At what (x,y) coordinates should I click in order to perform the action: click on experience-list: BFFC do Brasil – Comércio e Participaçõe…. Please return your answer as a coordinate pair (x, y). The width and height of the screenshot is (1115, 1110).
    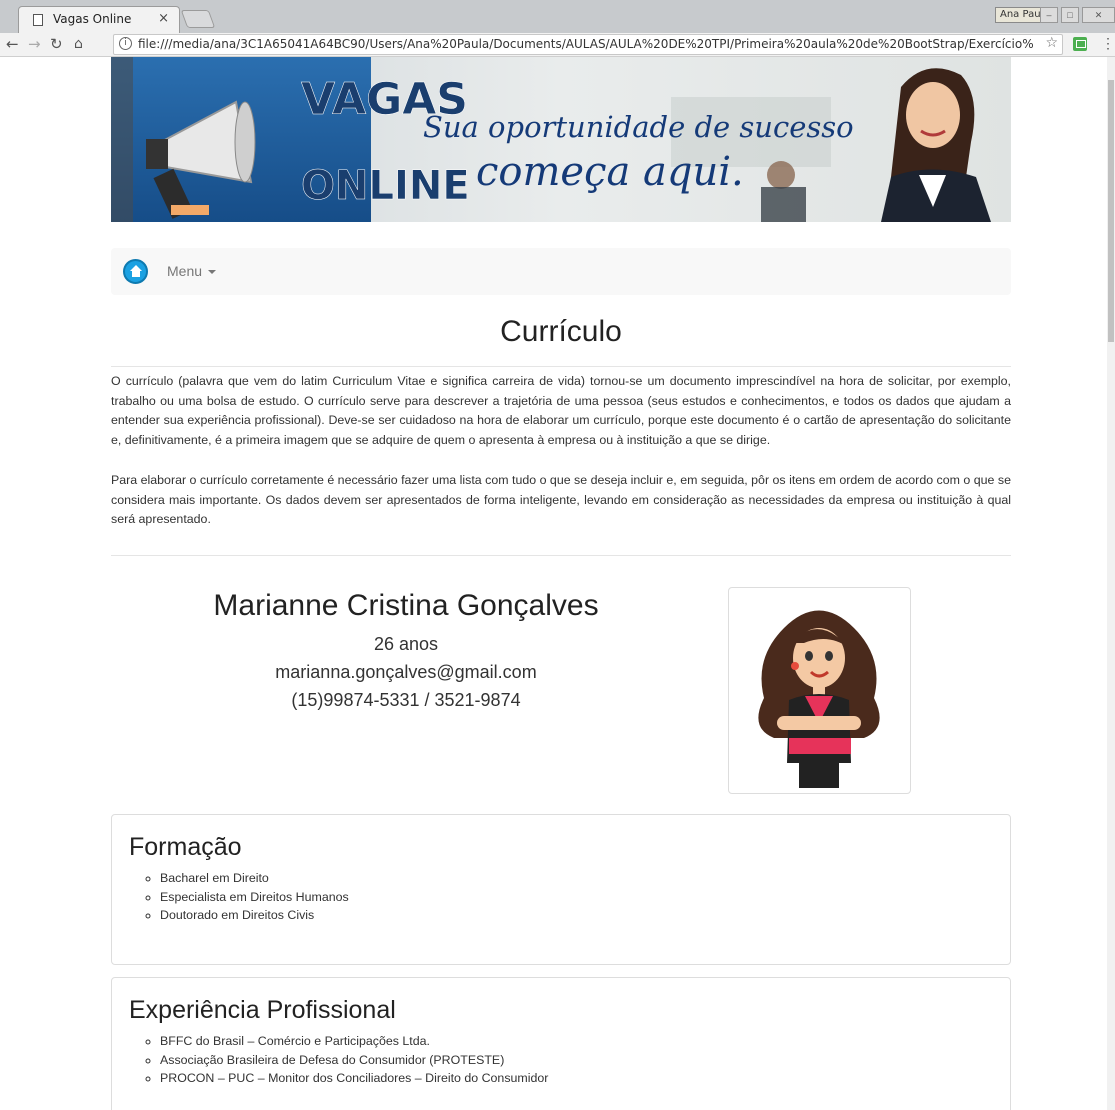
    Looking at the image, I should click on (354, 1060).